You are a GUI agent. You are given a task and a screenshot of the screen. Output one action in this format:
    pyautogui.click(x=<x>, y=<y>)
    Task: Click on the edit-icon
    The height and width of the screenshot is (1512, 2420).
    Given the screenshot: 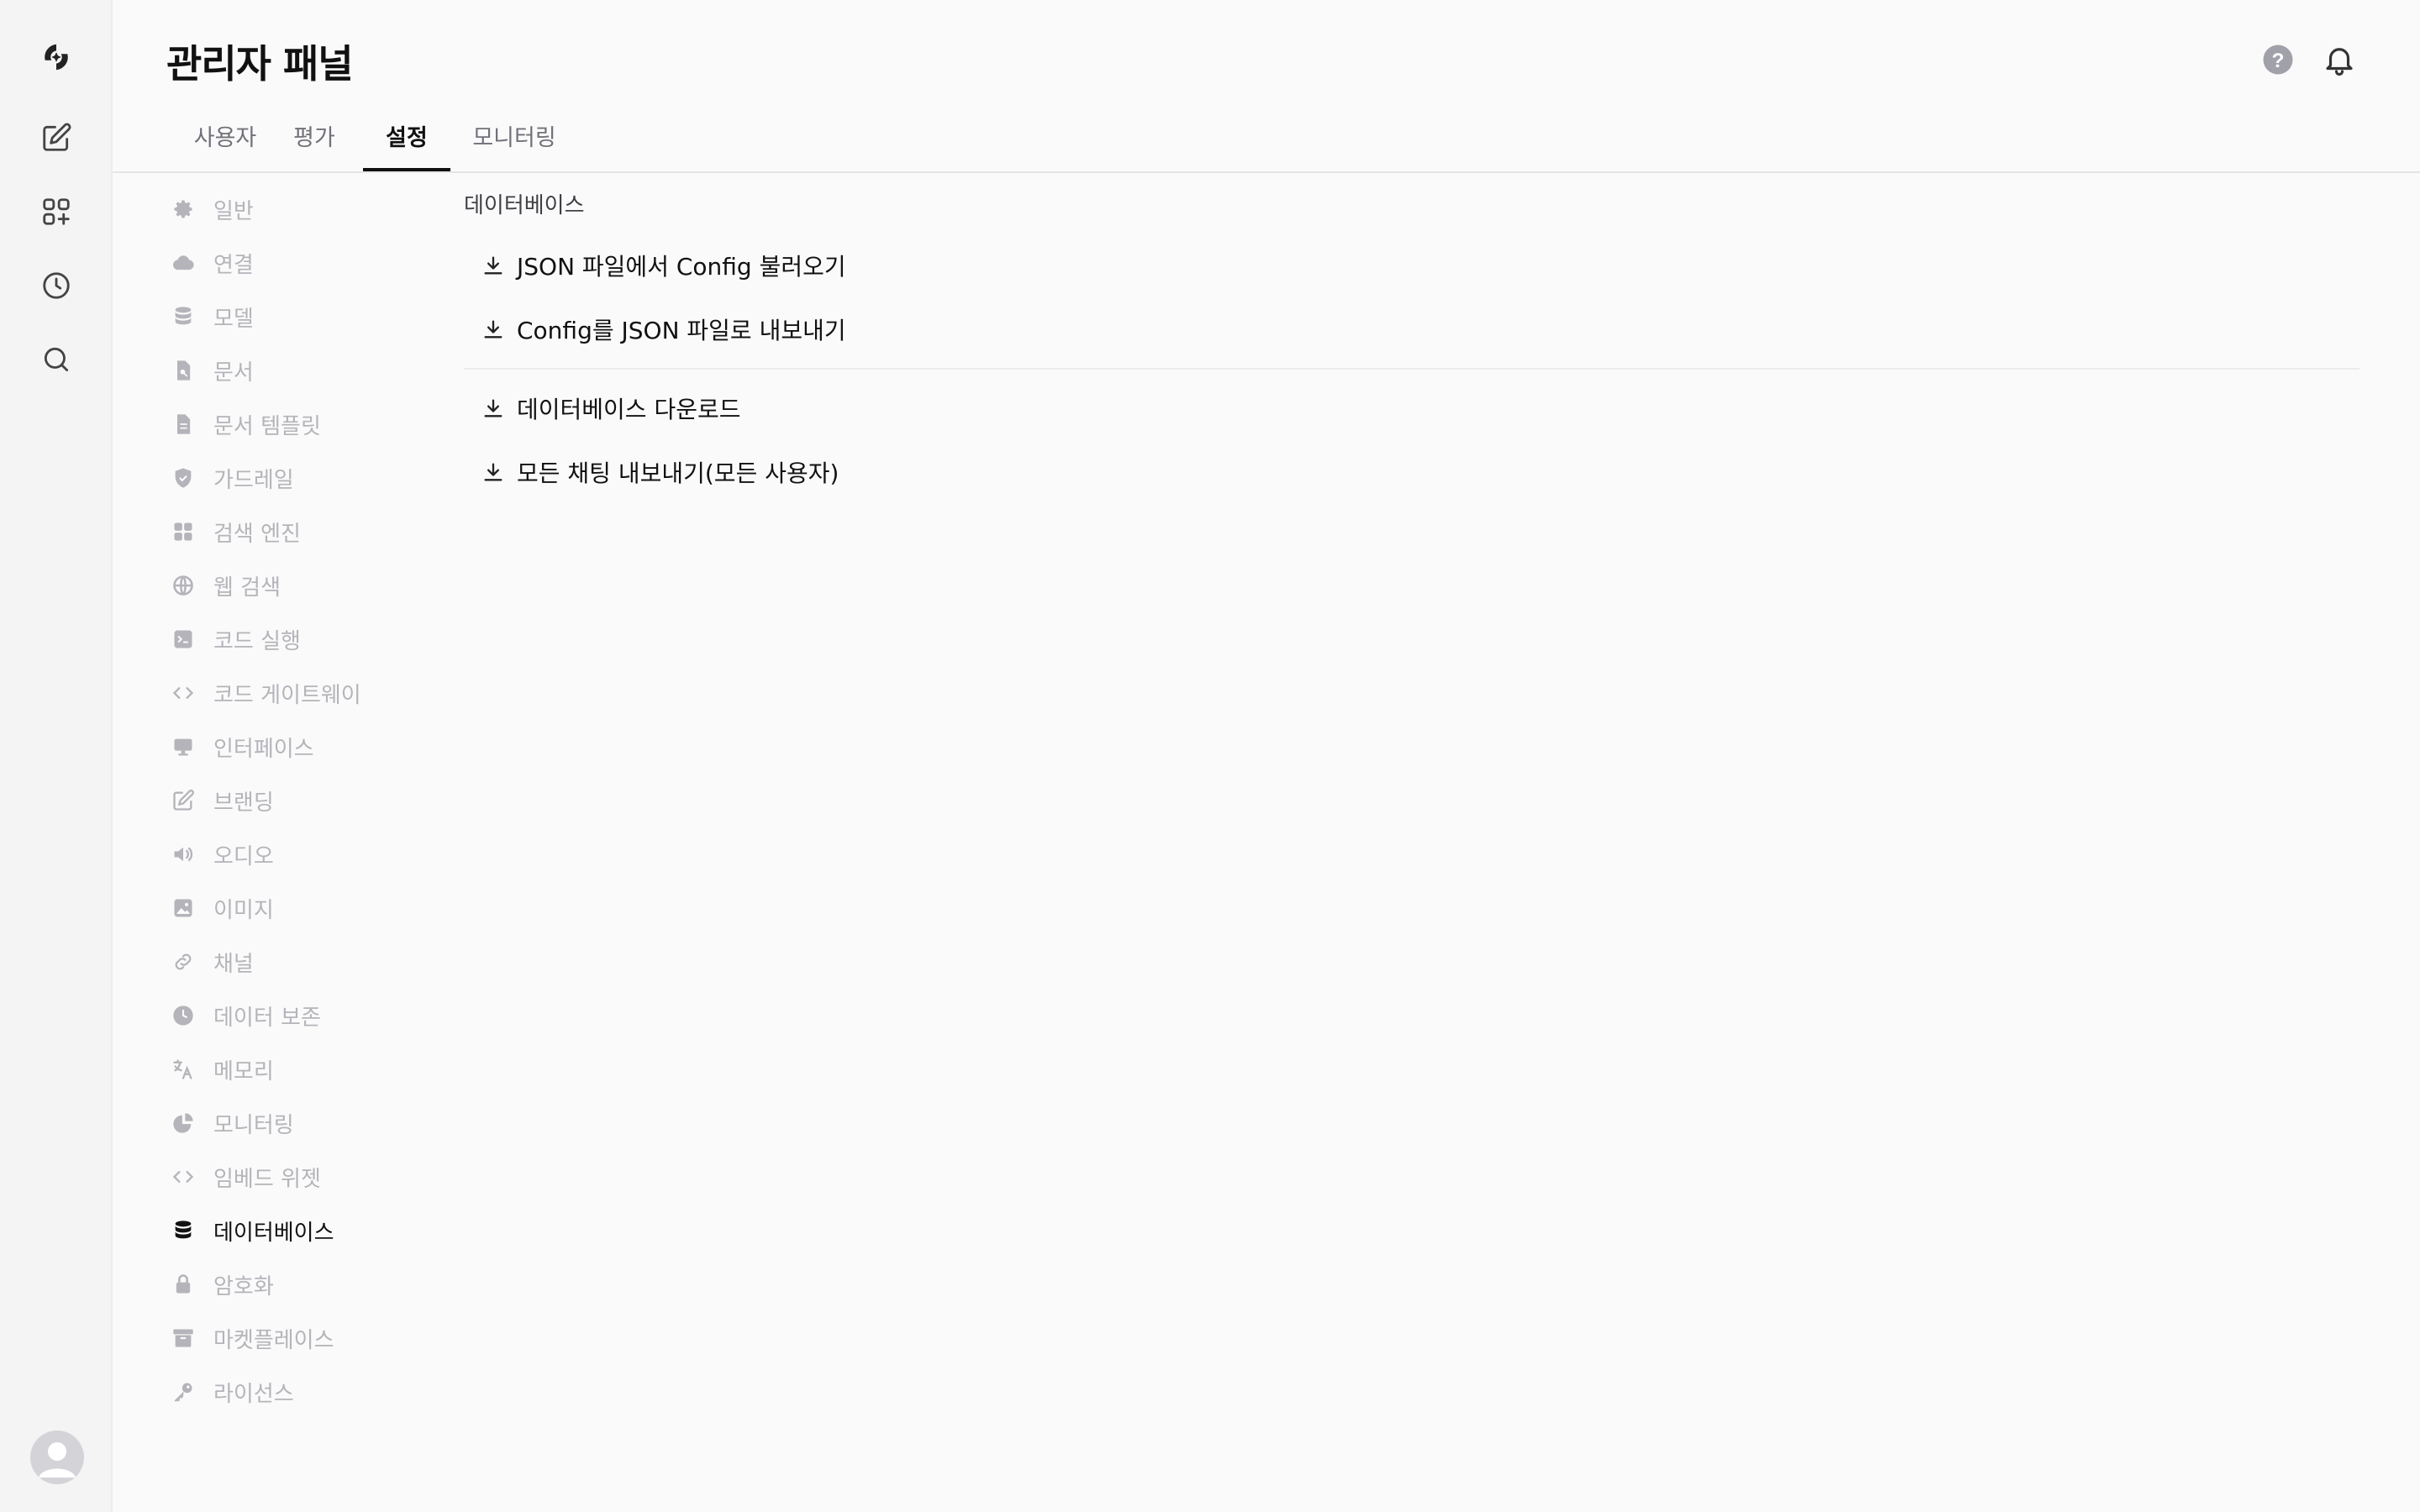 What is the action you would take?
    pyautogui.click(x=183, y=800)
    